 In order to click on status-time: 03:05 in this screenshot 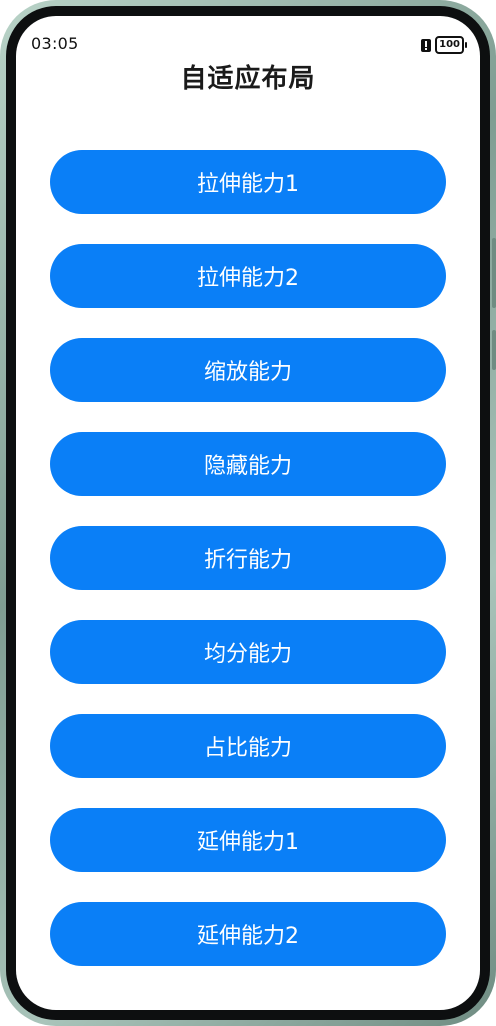, I will do `click(55, 43)`.